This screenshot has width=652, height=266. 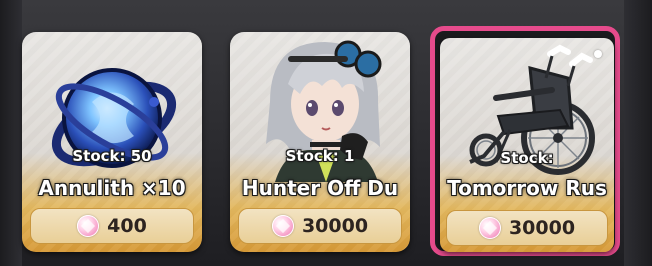 I want to click on item-name: Annulith ×10, so click(x=112, y=188).